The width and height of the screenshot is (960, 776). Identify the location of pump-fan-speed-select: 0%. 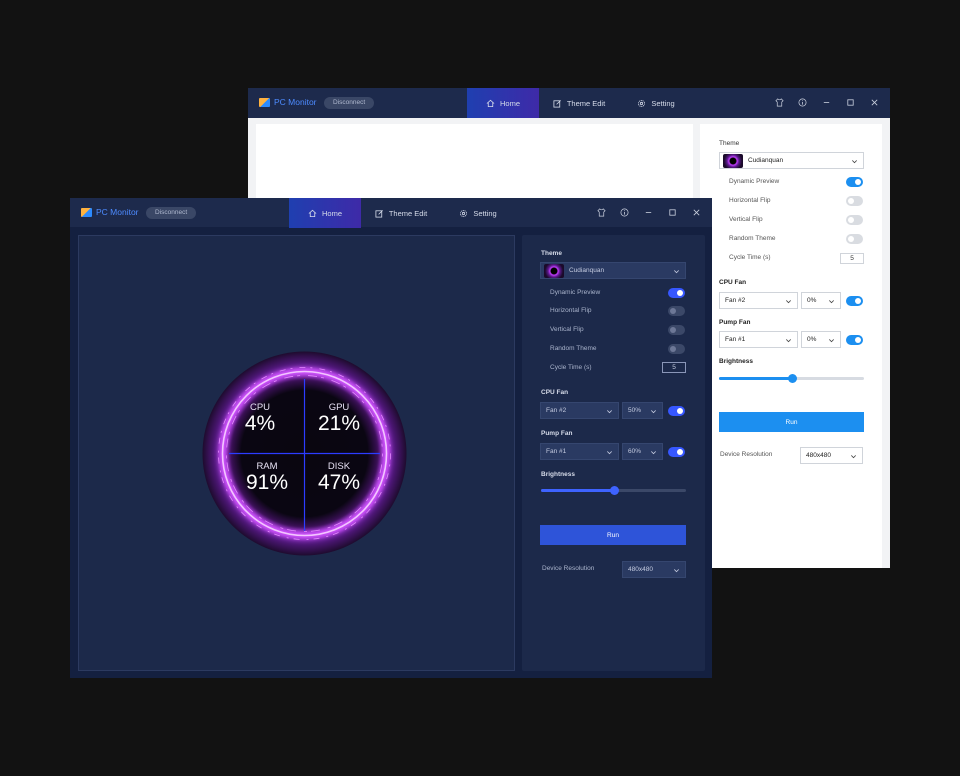
(821, 339).